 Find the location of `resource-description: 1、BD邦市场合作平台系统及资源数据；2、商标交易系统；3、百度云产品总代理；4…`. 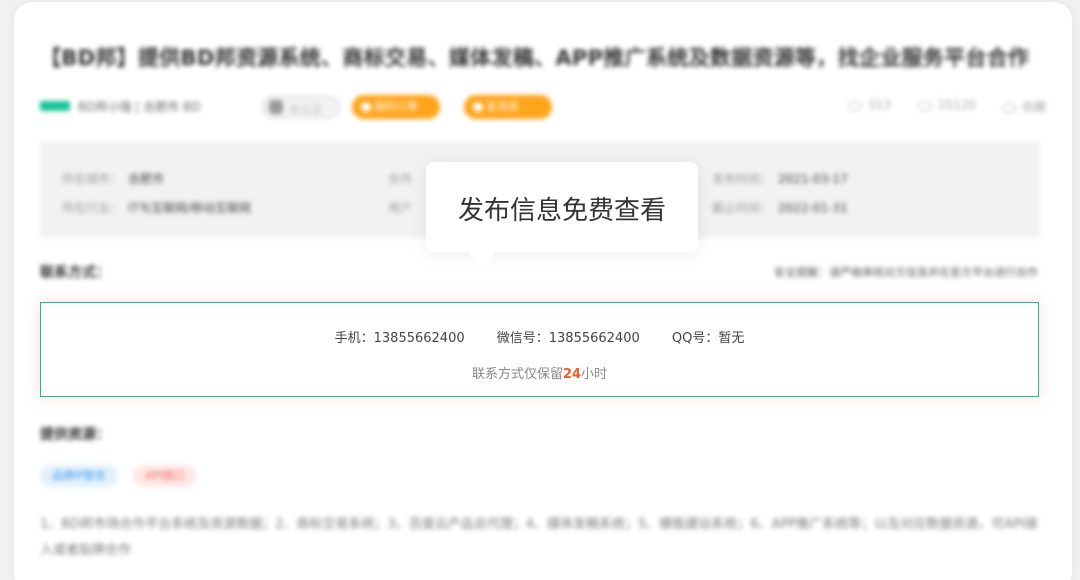

resource-description: 1、BD邦市场合作平台系统及资源数据；2、商标交易系统；3、百度云产品总代理；4… is located at coordinates (539, 537).